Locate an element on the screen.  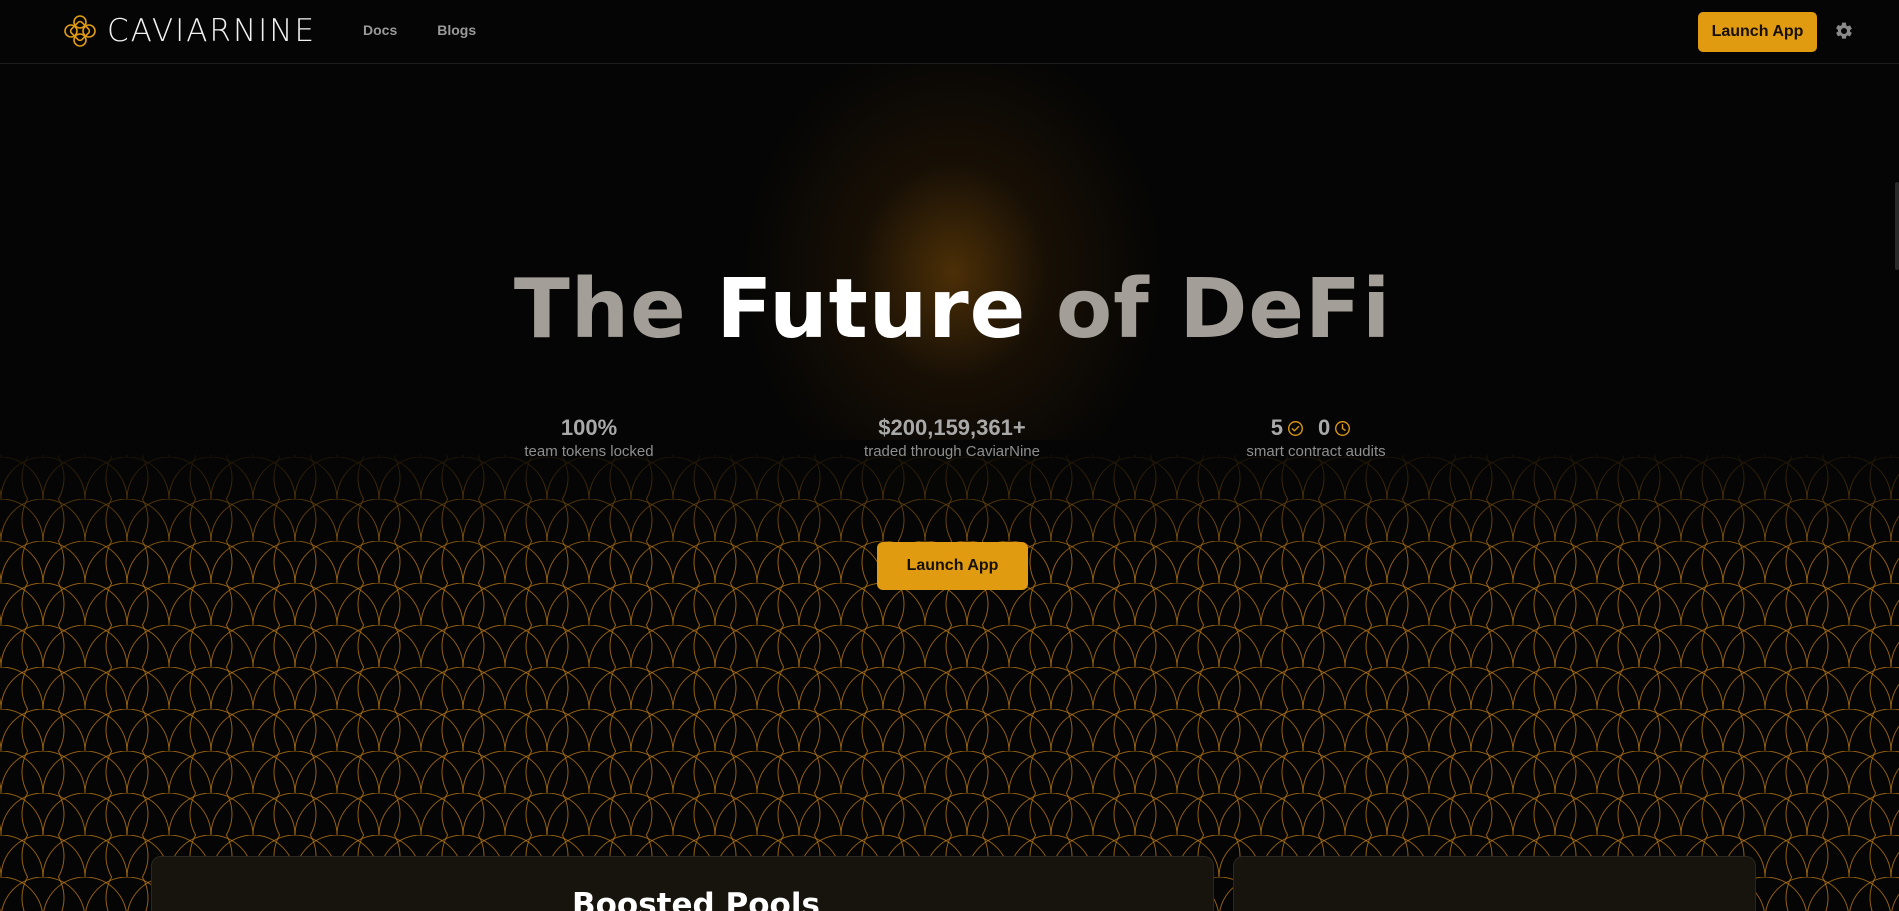
header-launch-app-button: Launch App is located at coordinates (1757, 32).